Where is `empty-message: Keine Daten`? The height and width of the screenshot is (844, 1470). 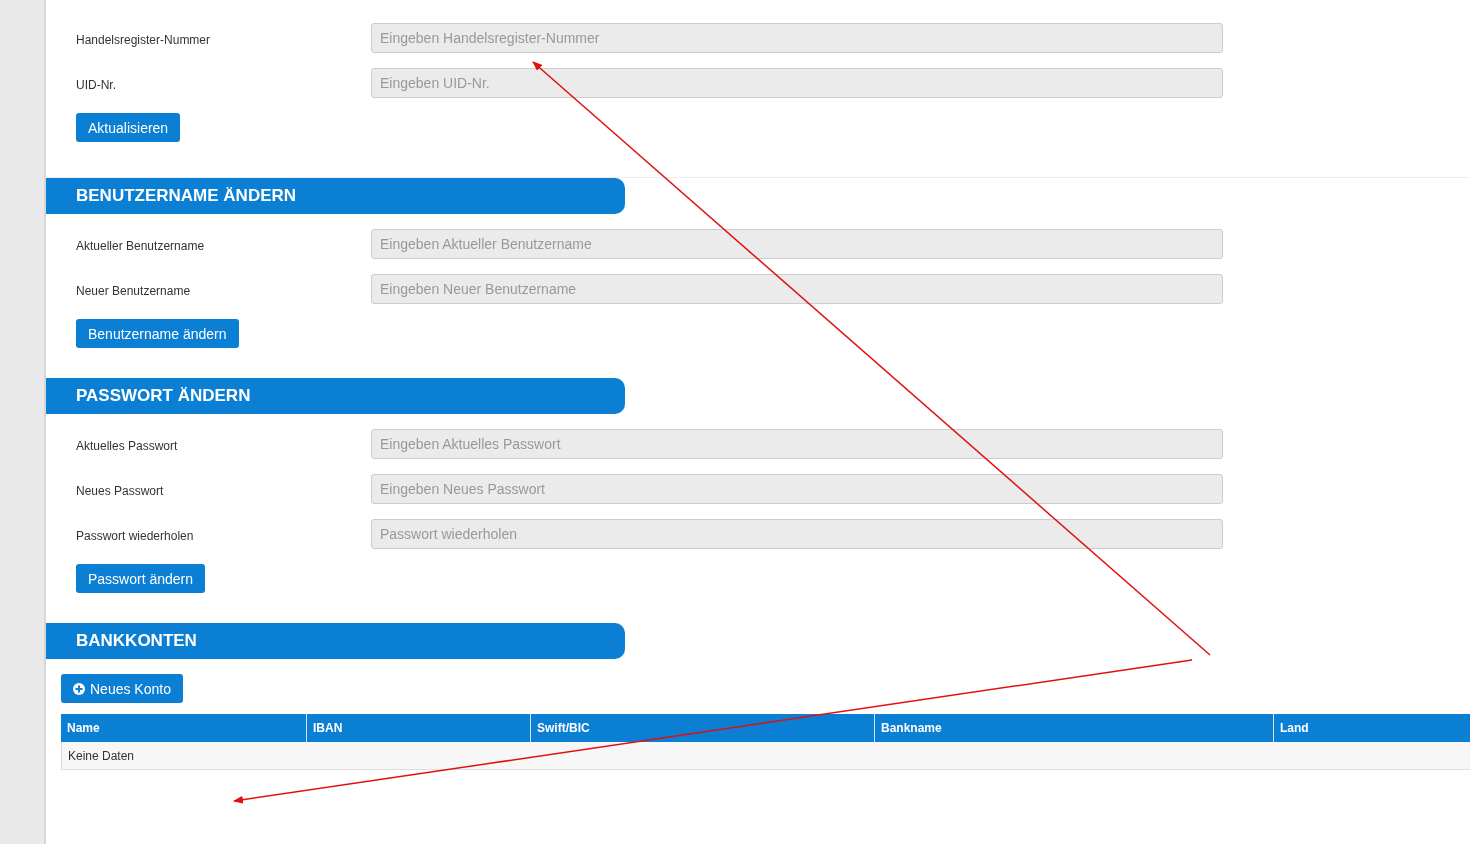
empty-message: Keine Daten is located at coordinates (101, 755).